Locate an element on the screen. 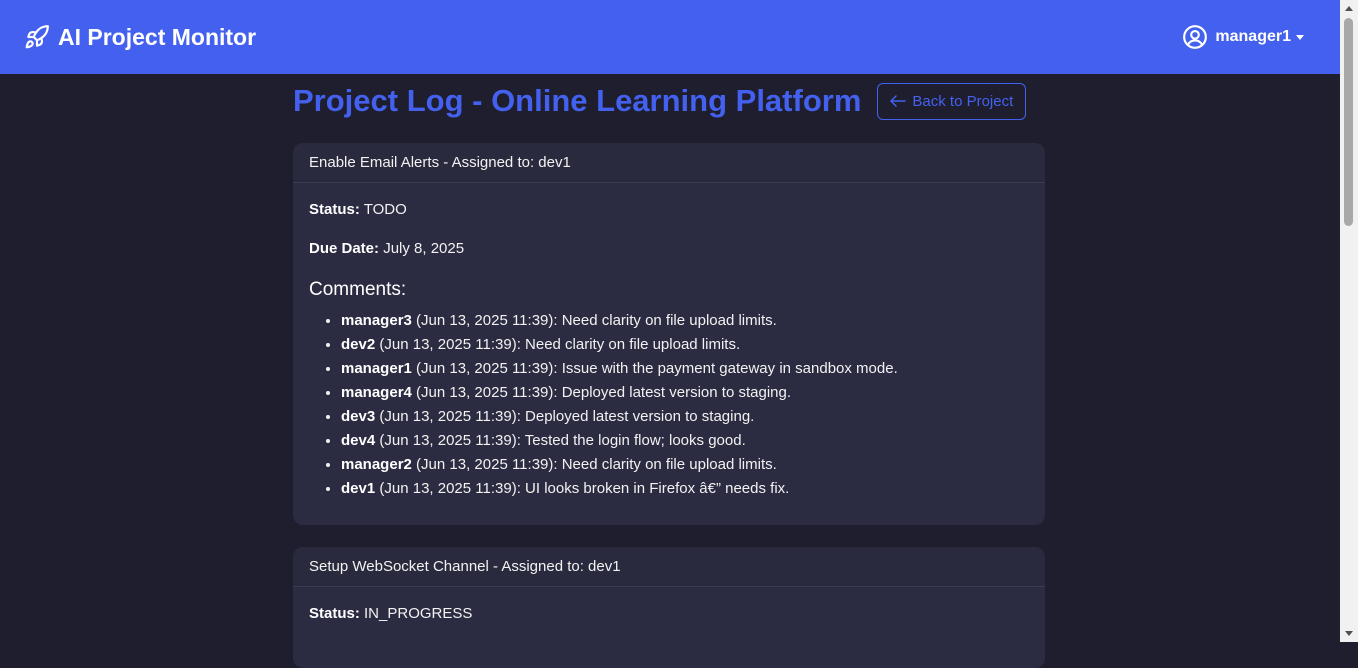  task-due-date: Due Date: July 8, 2025 is located at coordinates (669, 248).